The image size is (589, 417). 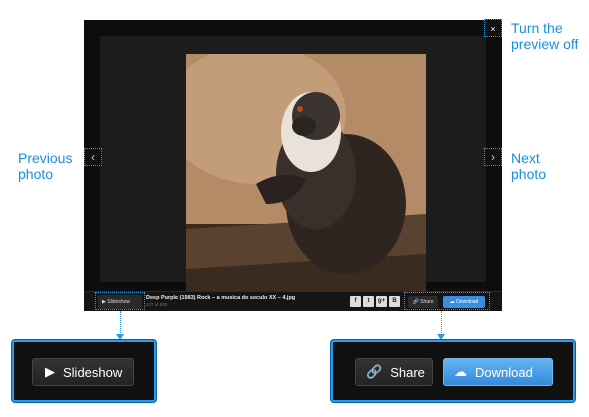 I want to click on download-button: ☁ Download, so click(x=498, y=372).